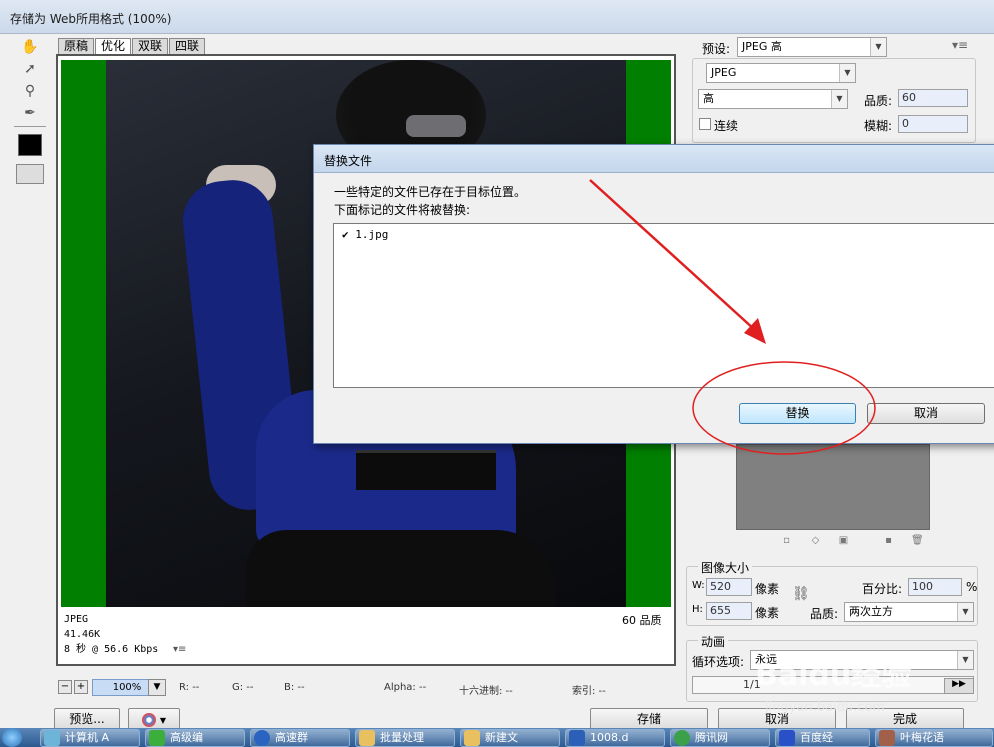 This screenshot has height=747, width=994. Describe the element at coordinates (801, 594) in the screenshot. I see `constrain-proportions-link-icon: ⛓` at that location.